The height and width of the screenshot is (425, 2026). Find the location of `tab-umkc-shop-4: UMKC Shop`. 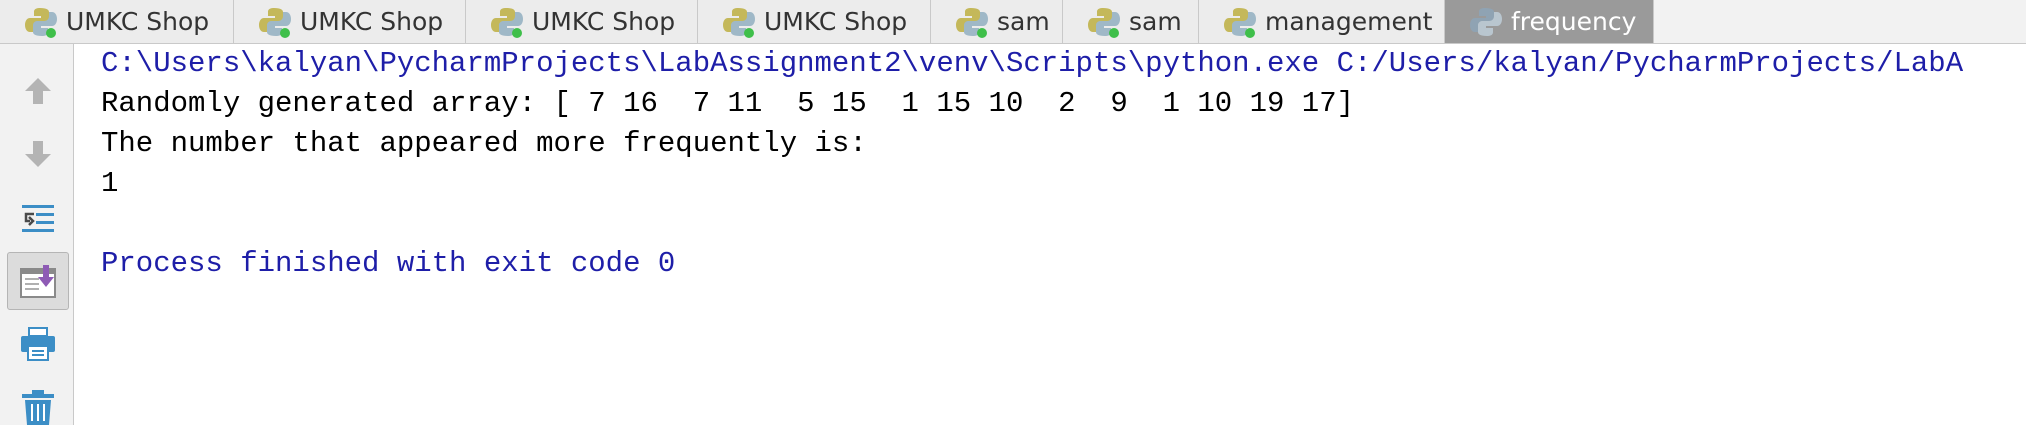

tab-umkc-shop-4: UMKC Shop is located at coordinates (814, 21).